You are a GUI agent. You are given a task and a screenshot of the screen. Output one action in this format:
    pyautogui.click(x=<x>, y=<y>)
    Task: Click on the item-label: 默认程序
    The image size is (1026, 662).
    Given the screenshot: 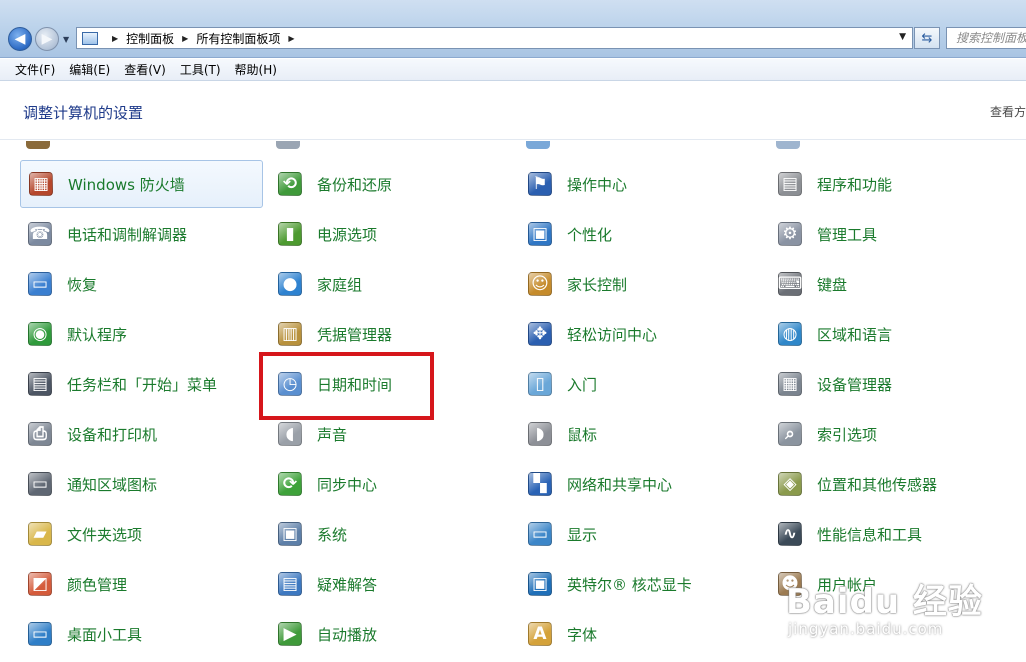 What is the action you would take?
    pyautogui.click(x=97, y=334)
    